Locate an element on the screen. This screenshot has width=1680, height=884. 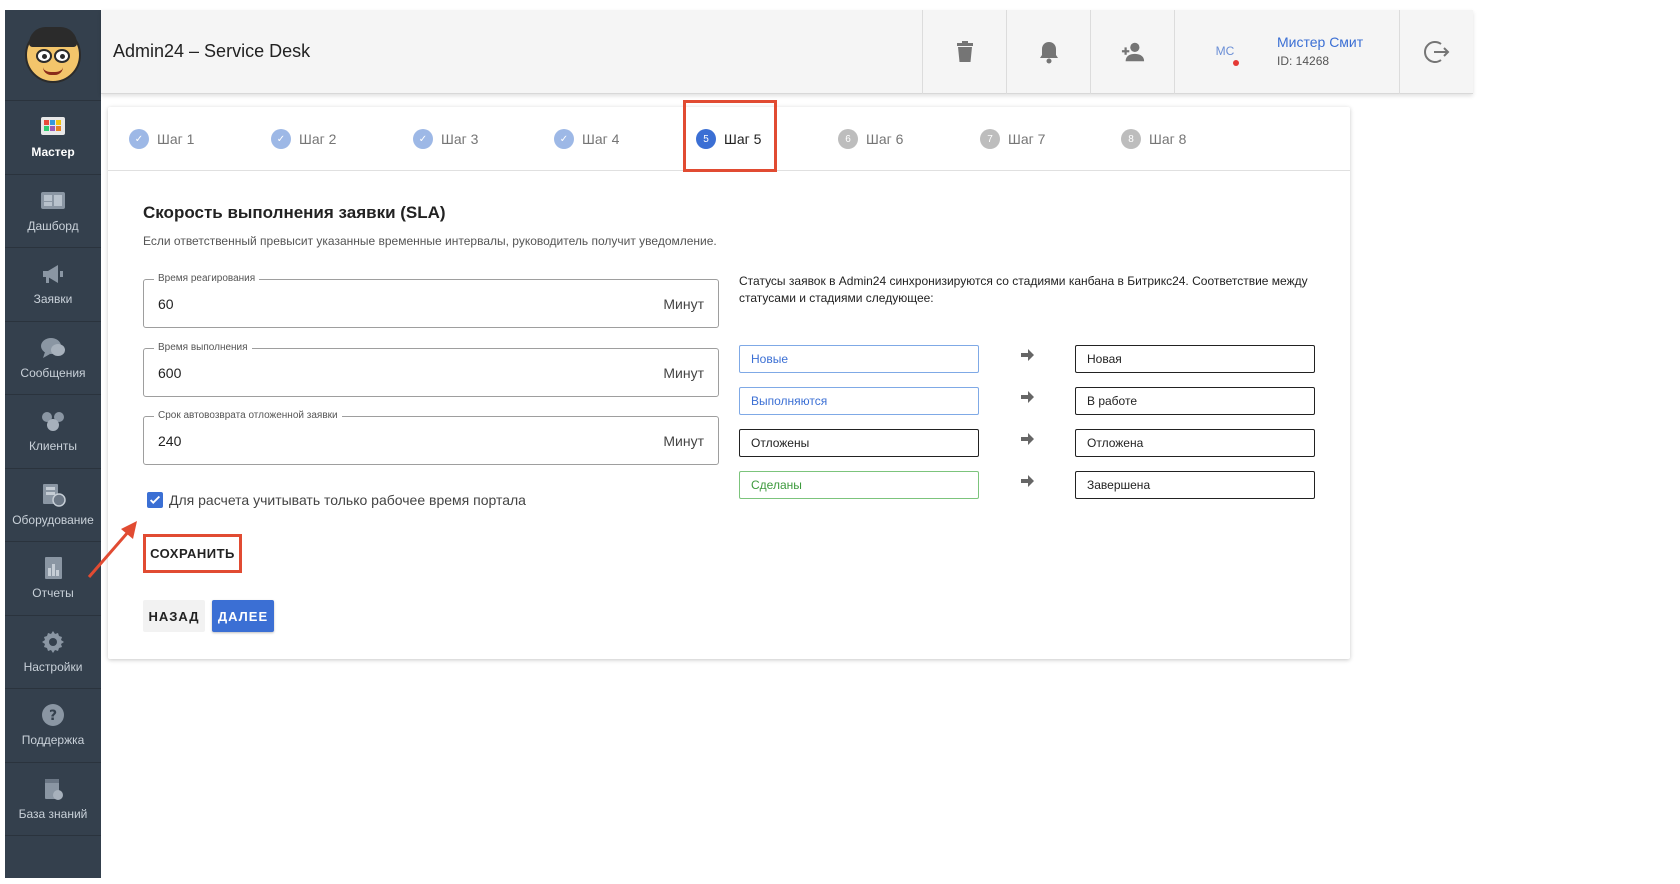
admin24-status: Сделаны is located at coordinates (859, 485).